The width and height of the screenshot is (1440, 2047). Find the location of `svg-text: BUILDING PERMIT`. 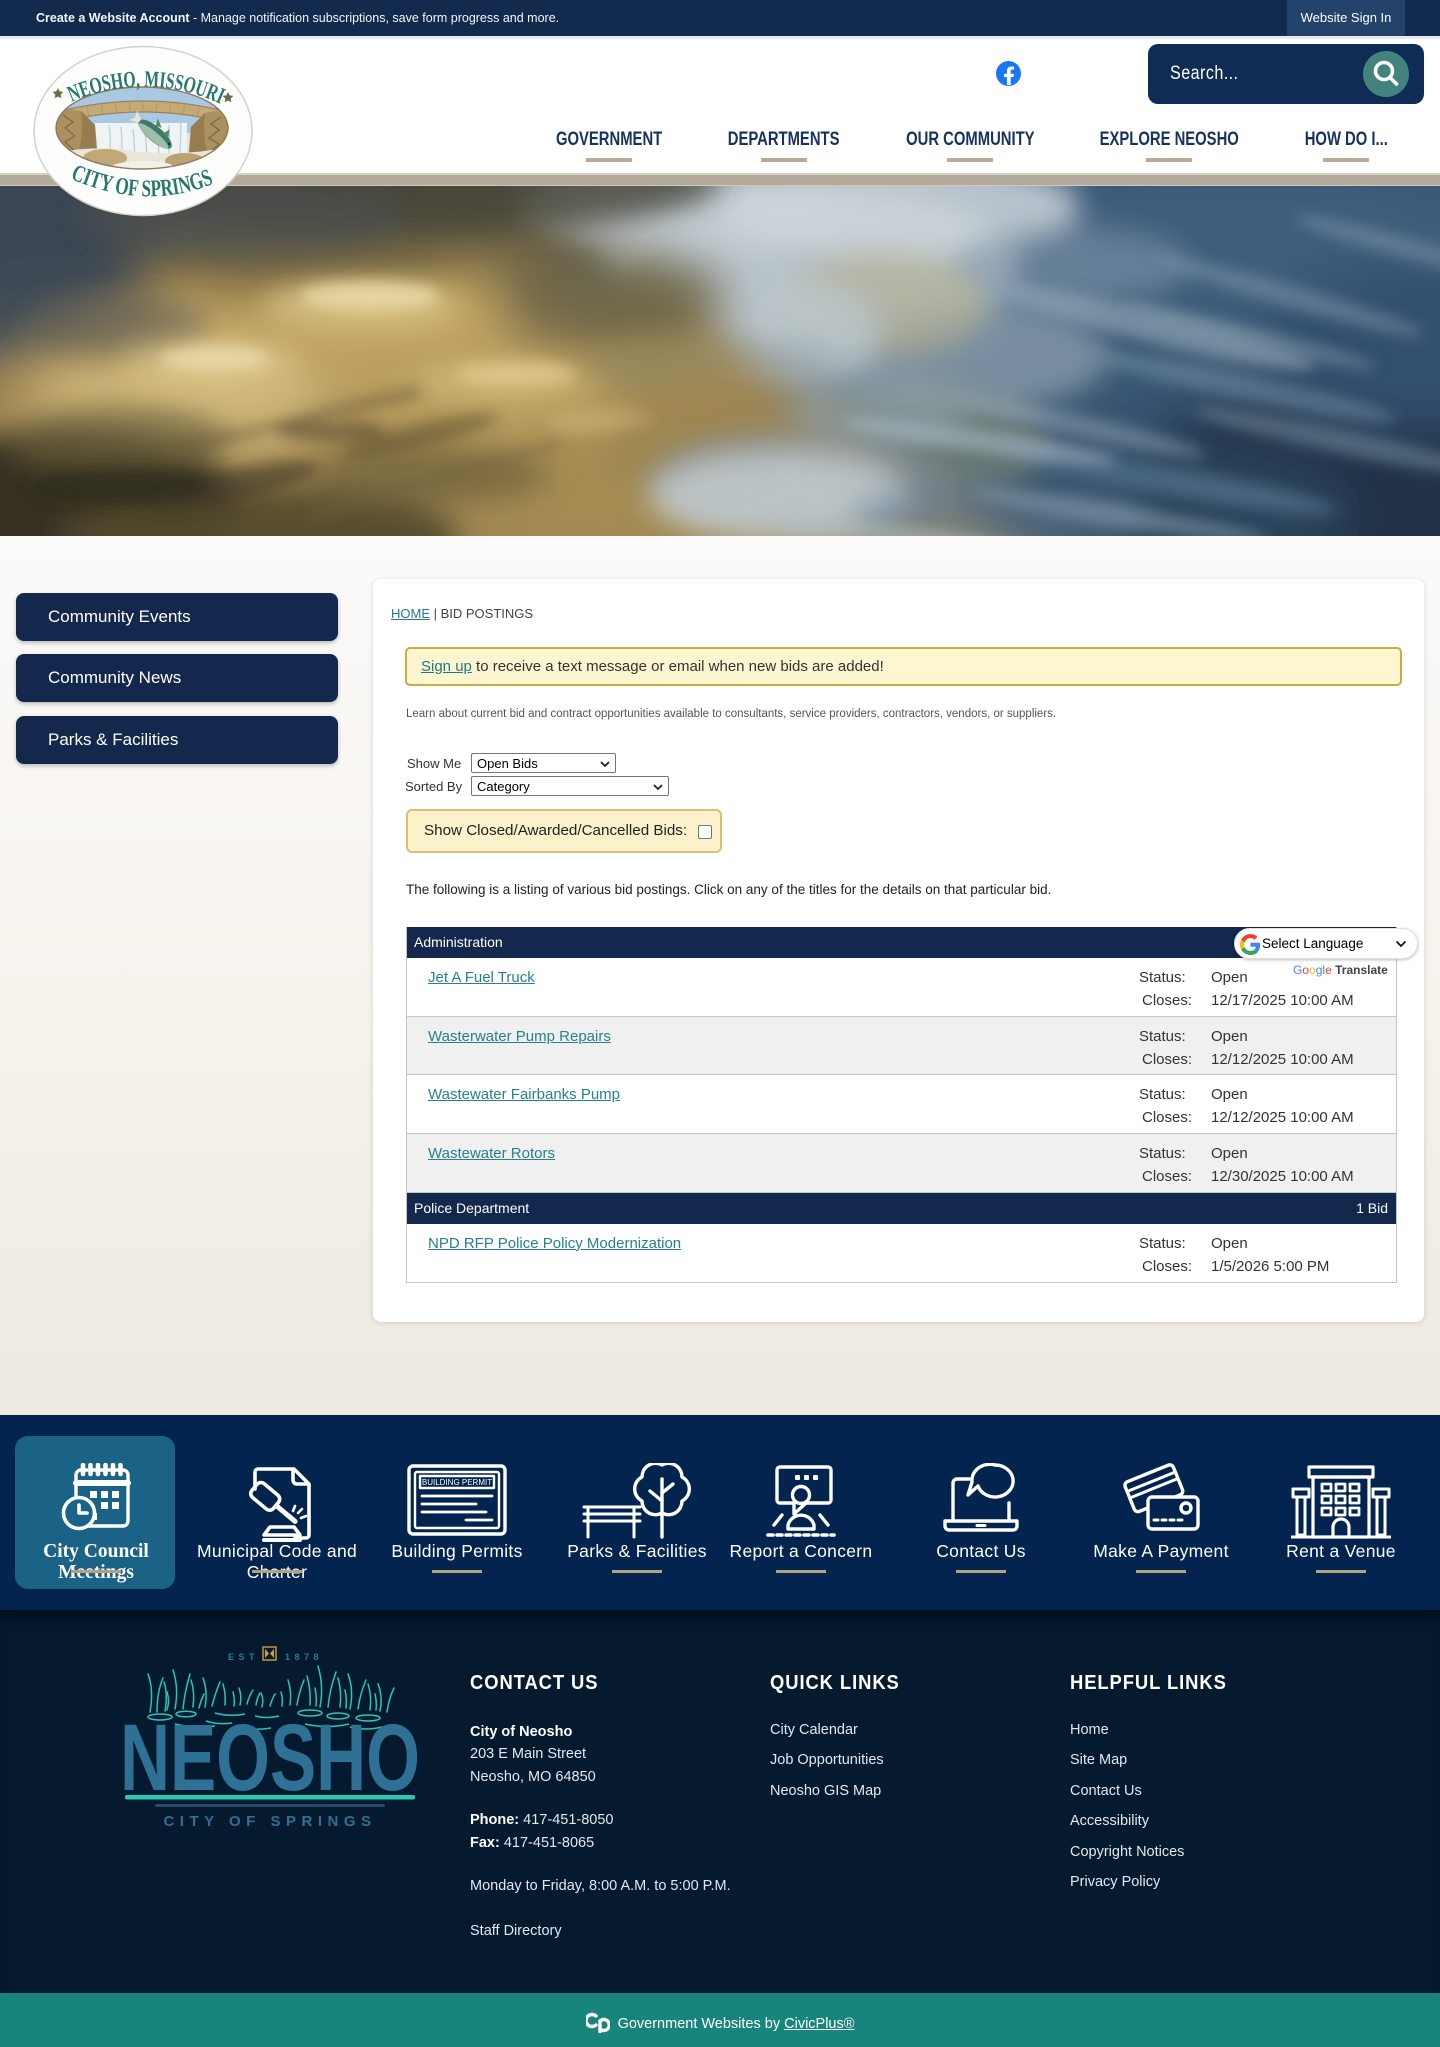

svg-text: BUILDING PERMIT is located at coordinates (457, 1482).